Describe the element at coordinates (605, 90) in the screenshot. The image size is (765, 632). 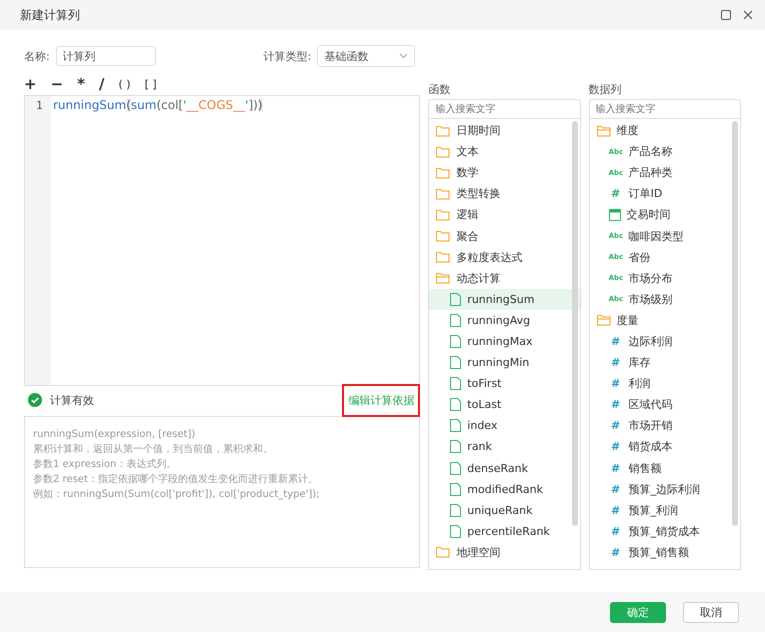
I see `columns-heading: 数据列` at that location.